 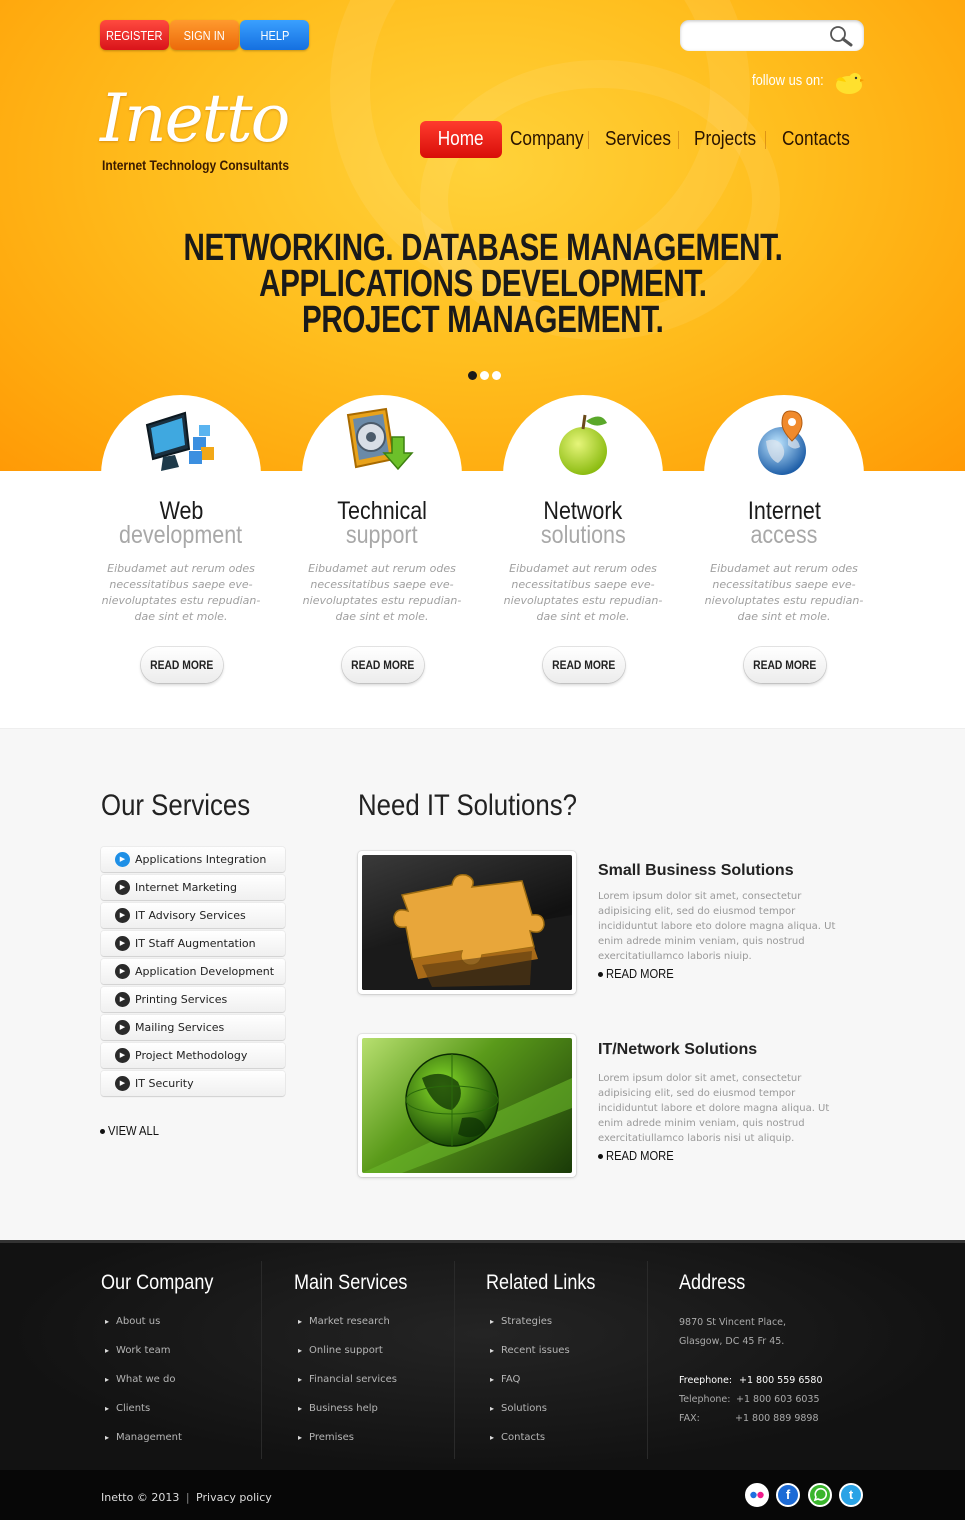 What do you see at coordinates (127, 1408) in the screenshot?
I see `footer-link: Clients` at bounding box center [127, 1408].